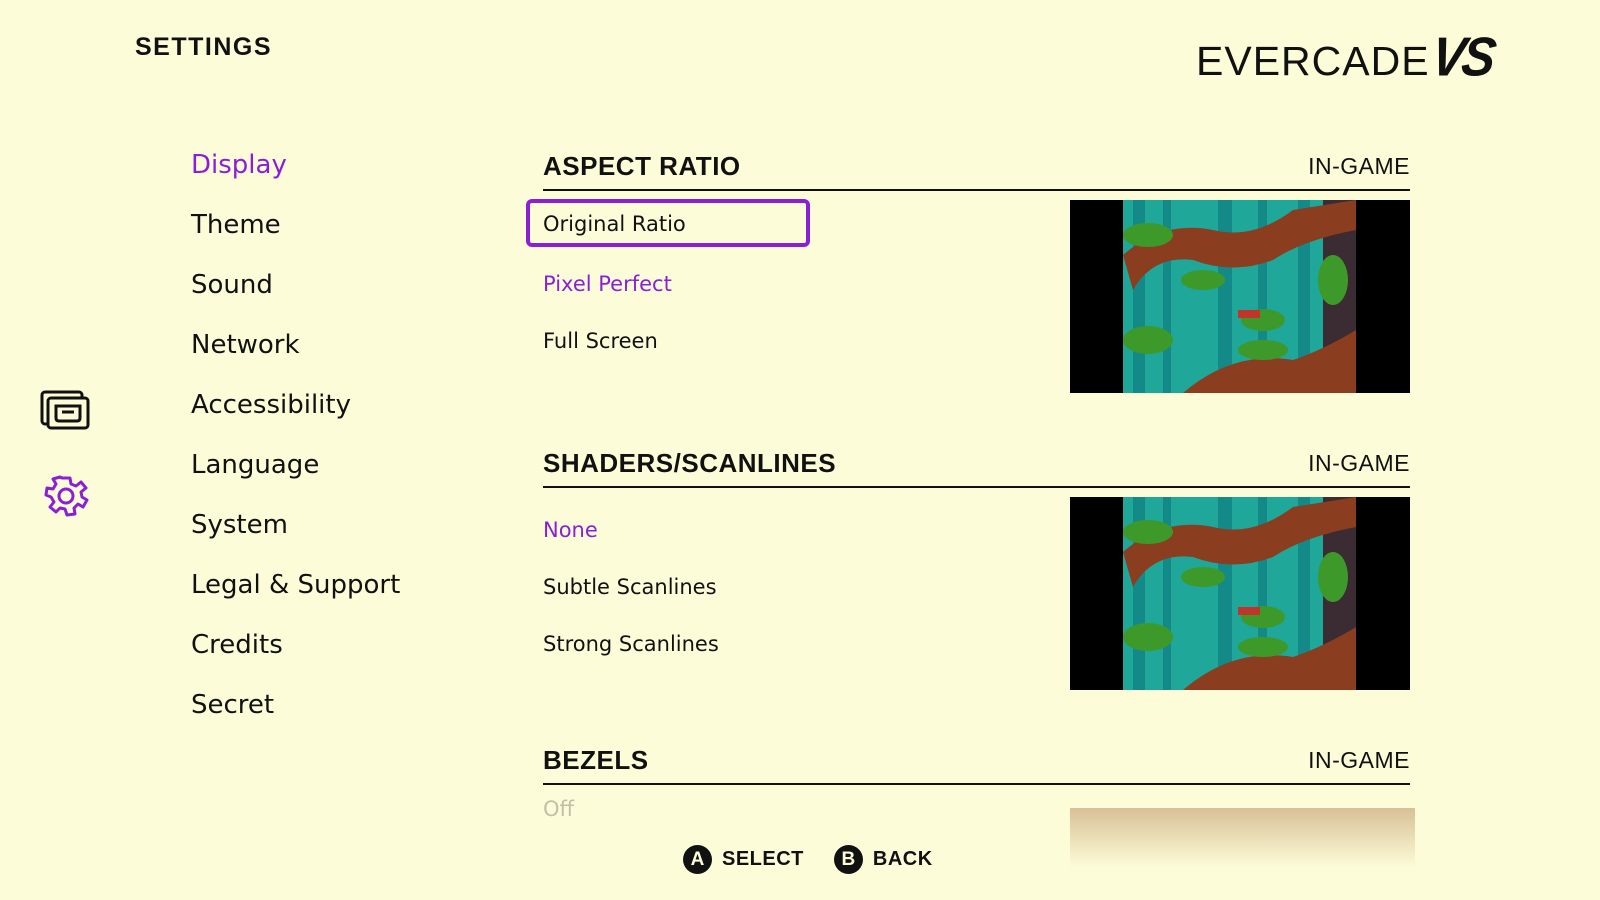 The height and width of the screenshot is (900, 1600). Describe the element at coordinates (65, 498) in the screenshot. I see `gear-icon` at that location.